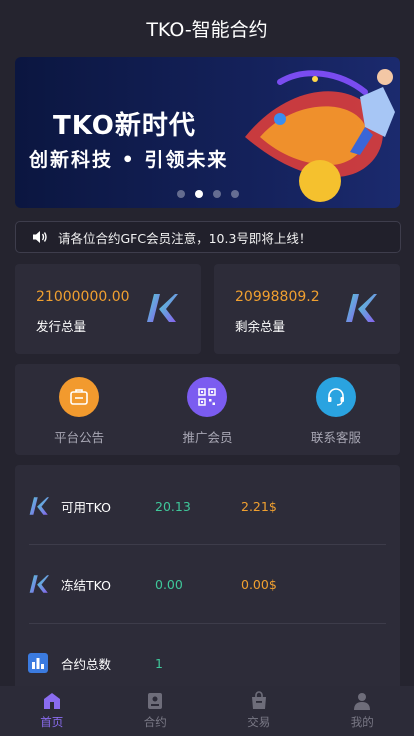  I want to click on asset-row-frozen: 冻结TKO 0.00 0.00$, so click(207, 584).